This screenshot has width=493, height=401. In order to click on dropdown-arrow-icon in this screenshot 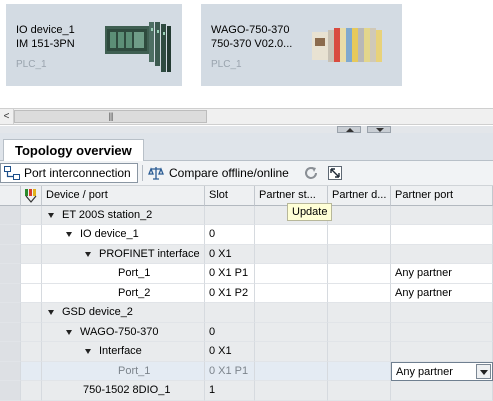, I will do `click(483, 371)`.